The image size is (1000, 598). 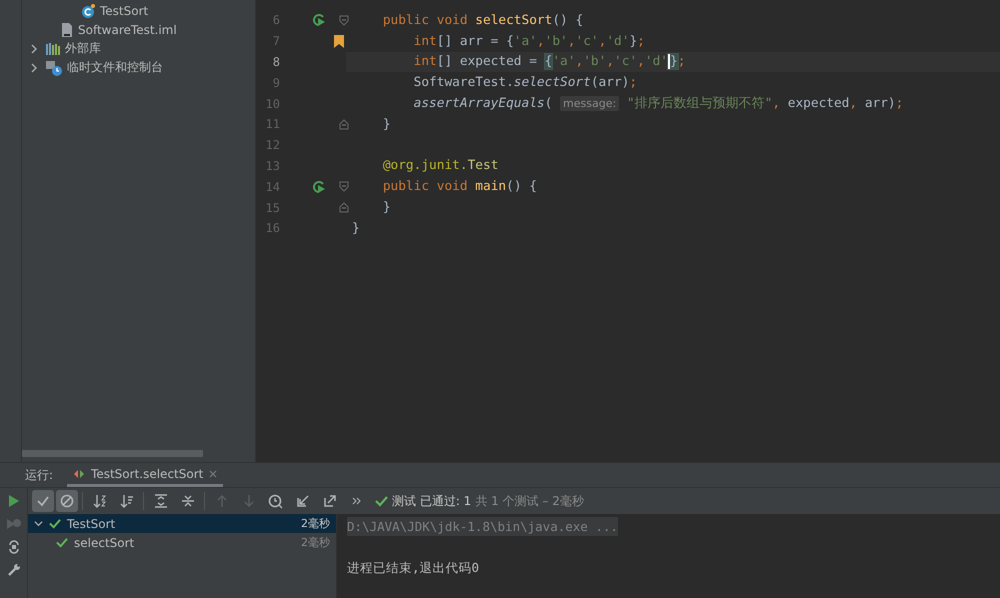 What do you see at coordinates (124, 11) in the screenshot?
I see `tree-item: TestSort` at bounding box center [124, 11].